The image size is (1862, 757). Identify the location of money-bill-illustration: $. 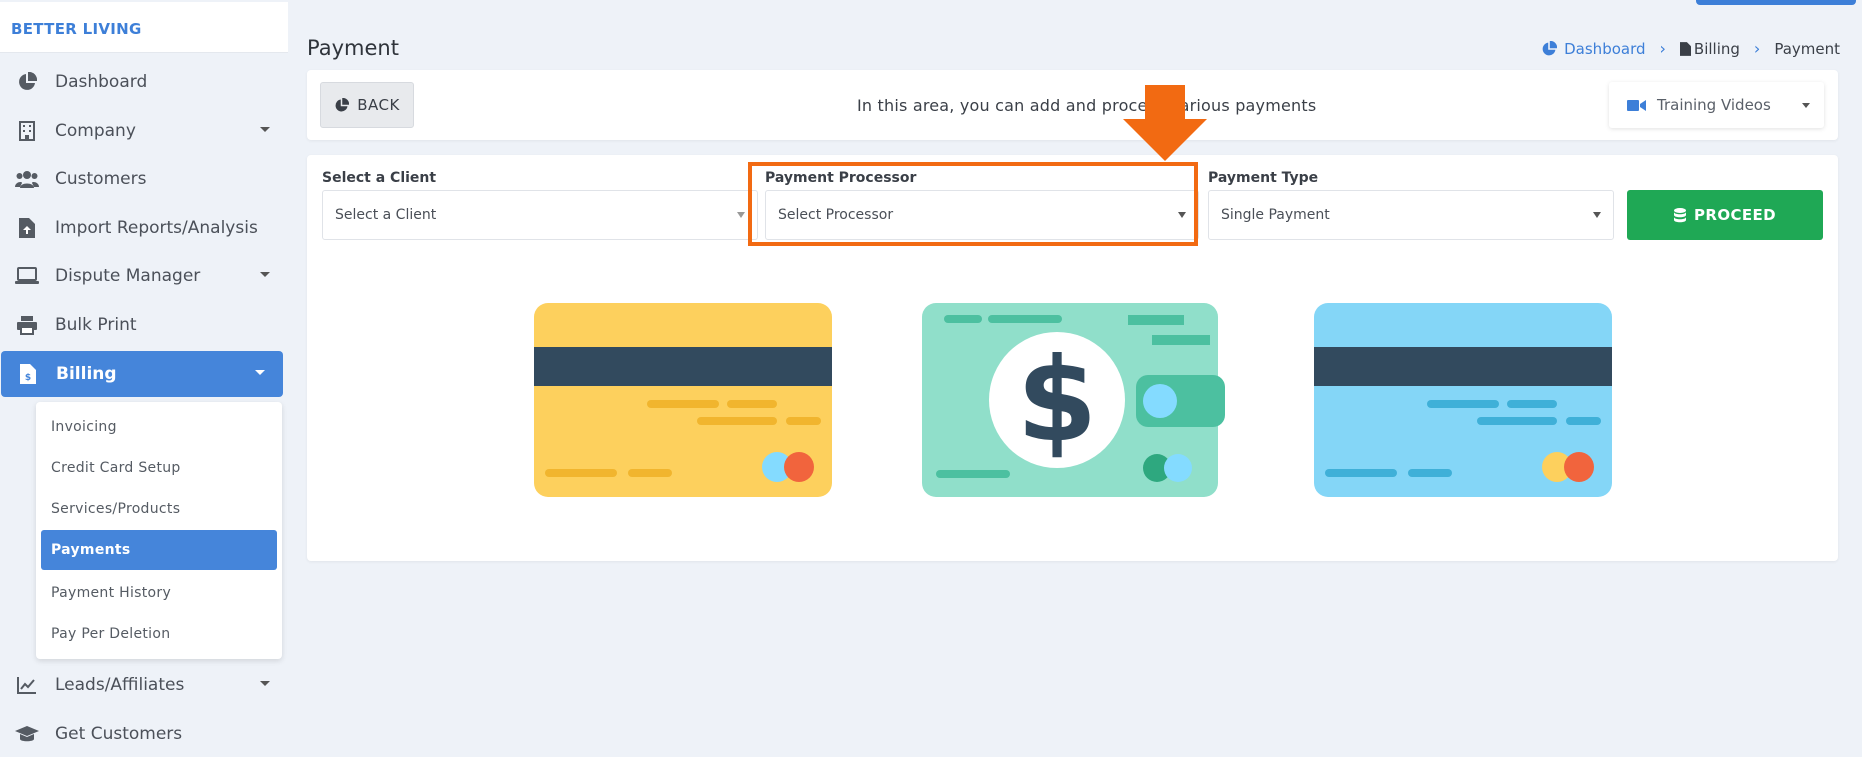
(1073, 400).